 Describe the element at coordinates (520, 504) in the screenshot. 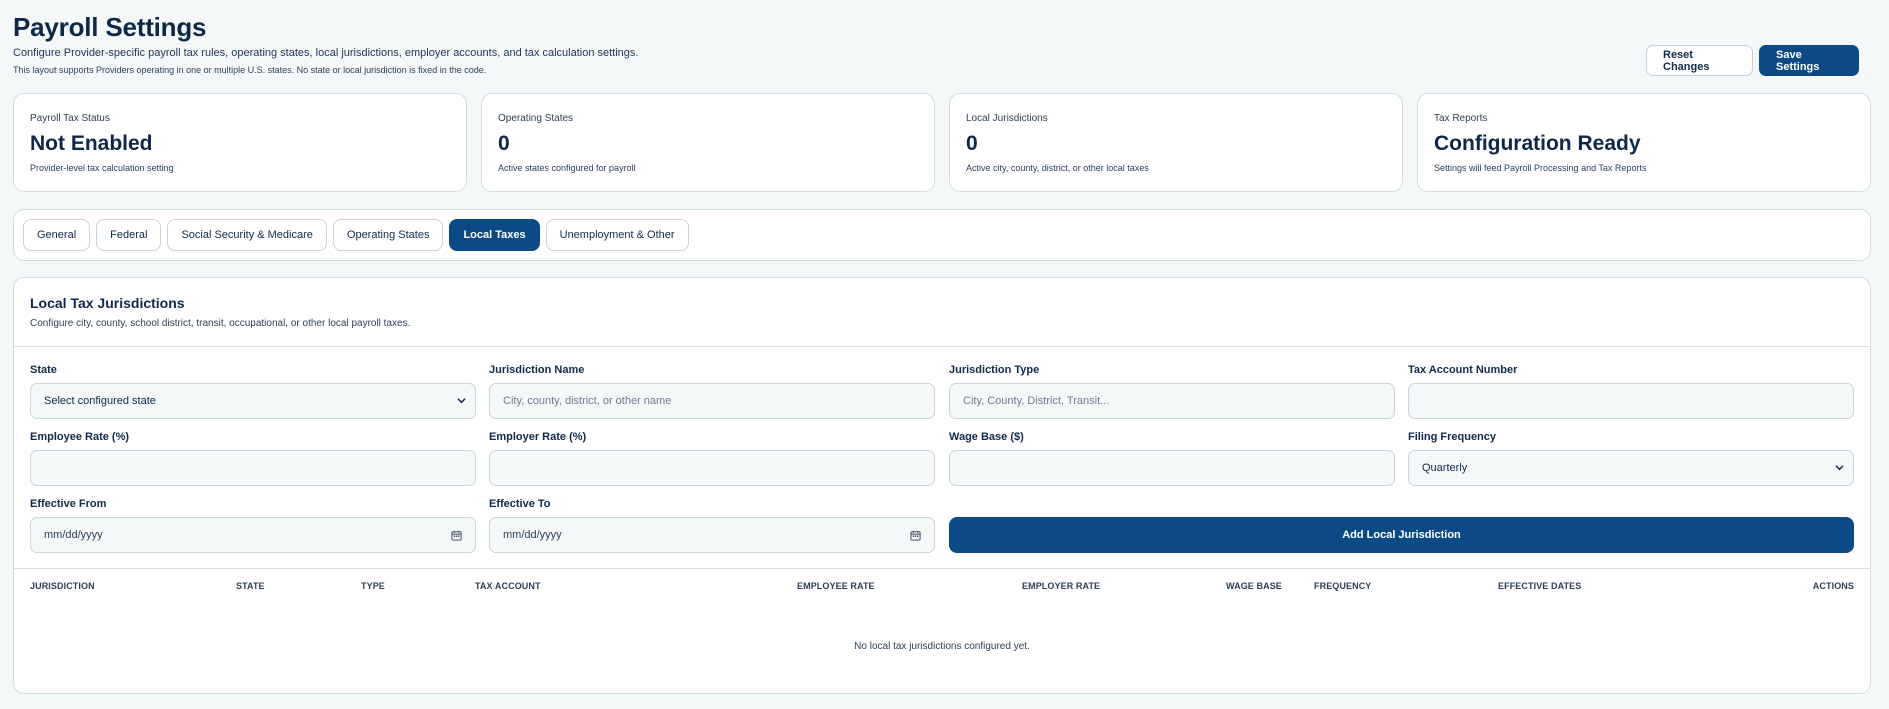

I see `field-label: Effective To` at that location.